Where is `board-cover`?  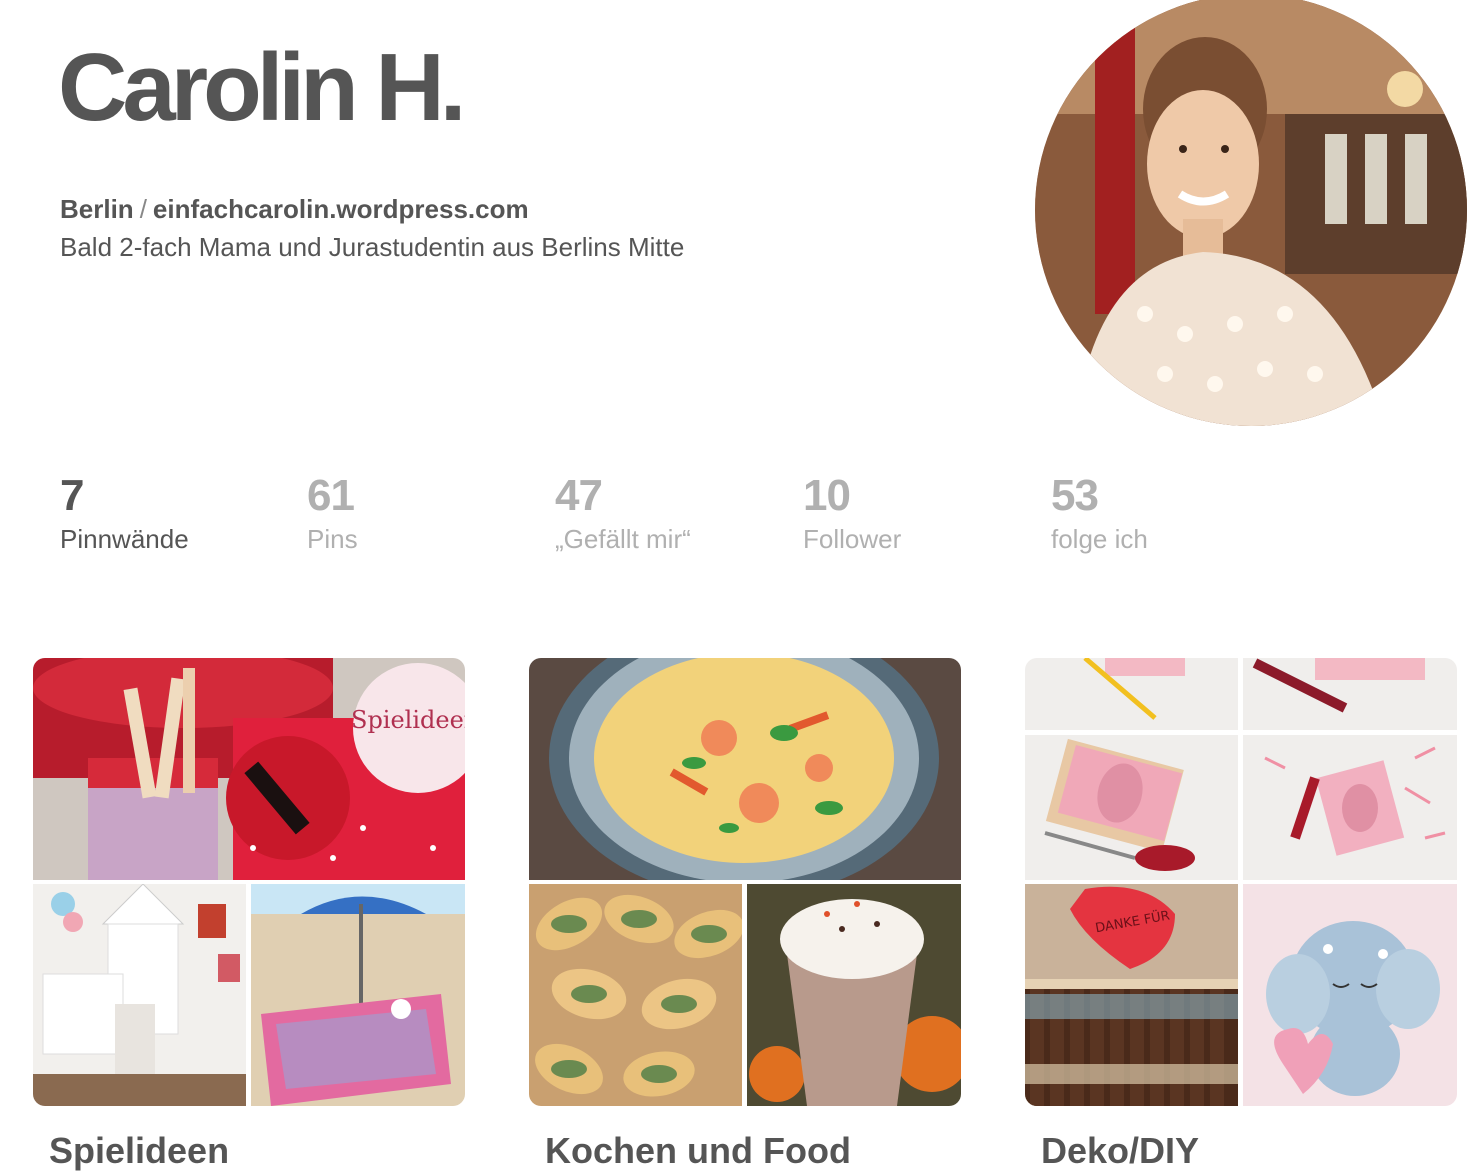 board-cover is located at coordinates (745, 882).